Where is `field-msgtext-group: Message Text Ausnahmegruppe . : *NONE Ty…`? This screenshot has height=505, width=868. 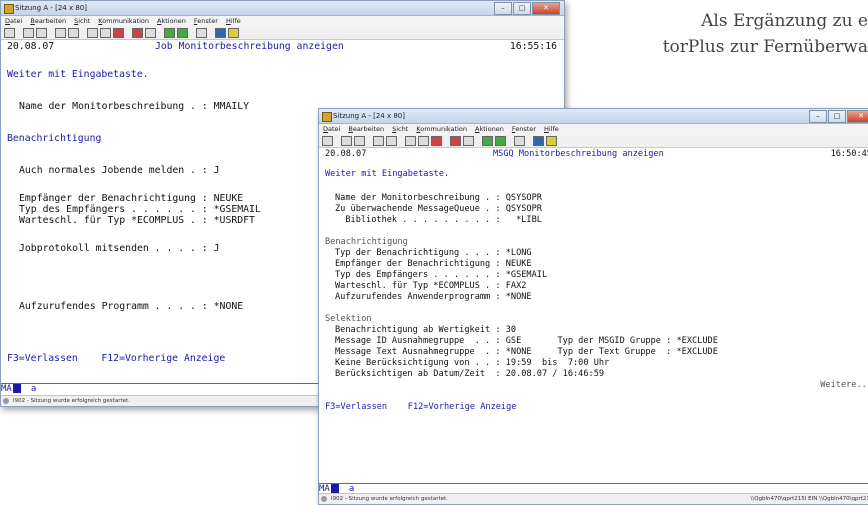 field-msgtext-group: Message Text Ausnahmegruppe . : *NONE Ty… is located at coordinates (526, 352).